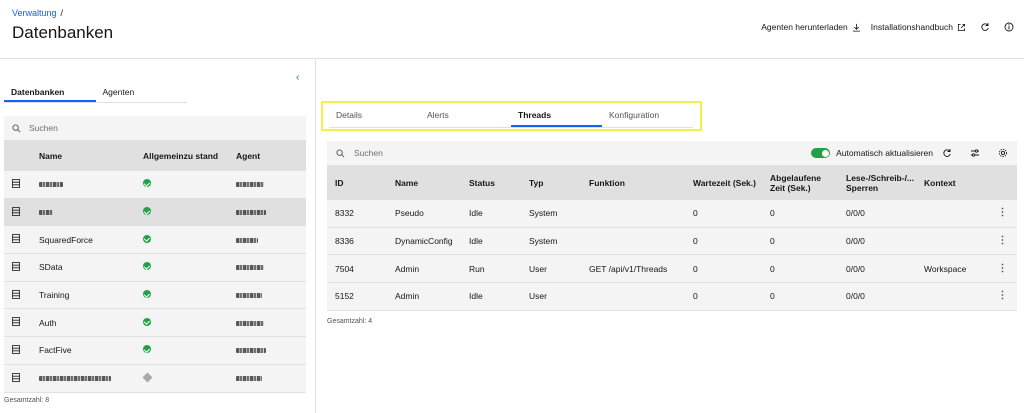 The height and width of the screenshot is (413, 1024). What do you see at coordinates (945, 268) in the screenshot?
I see `thread-context: Workspace` at bounding box center [945, 268].